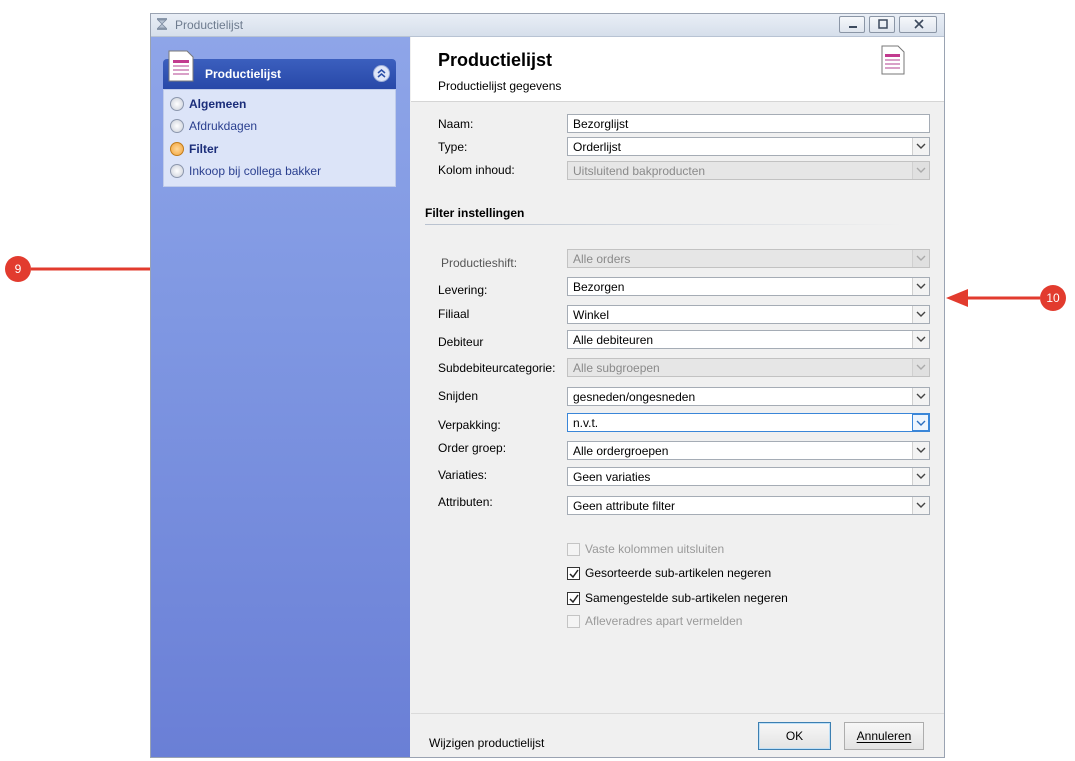  I want to click on maximize-icon, so click(883, 24).